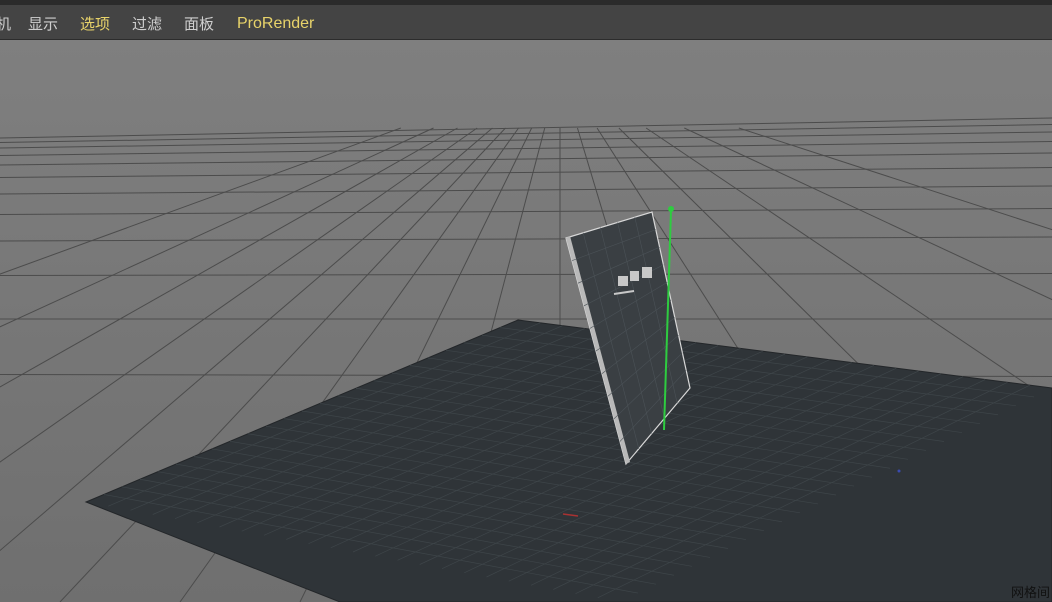 The height and width of the screenshot is (602, 1052). What do you see at coordinates (43, 24) in the screenshot?
I see `menu-show: 显示` at bounding box center [43, 24].